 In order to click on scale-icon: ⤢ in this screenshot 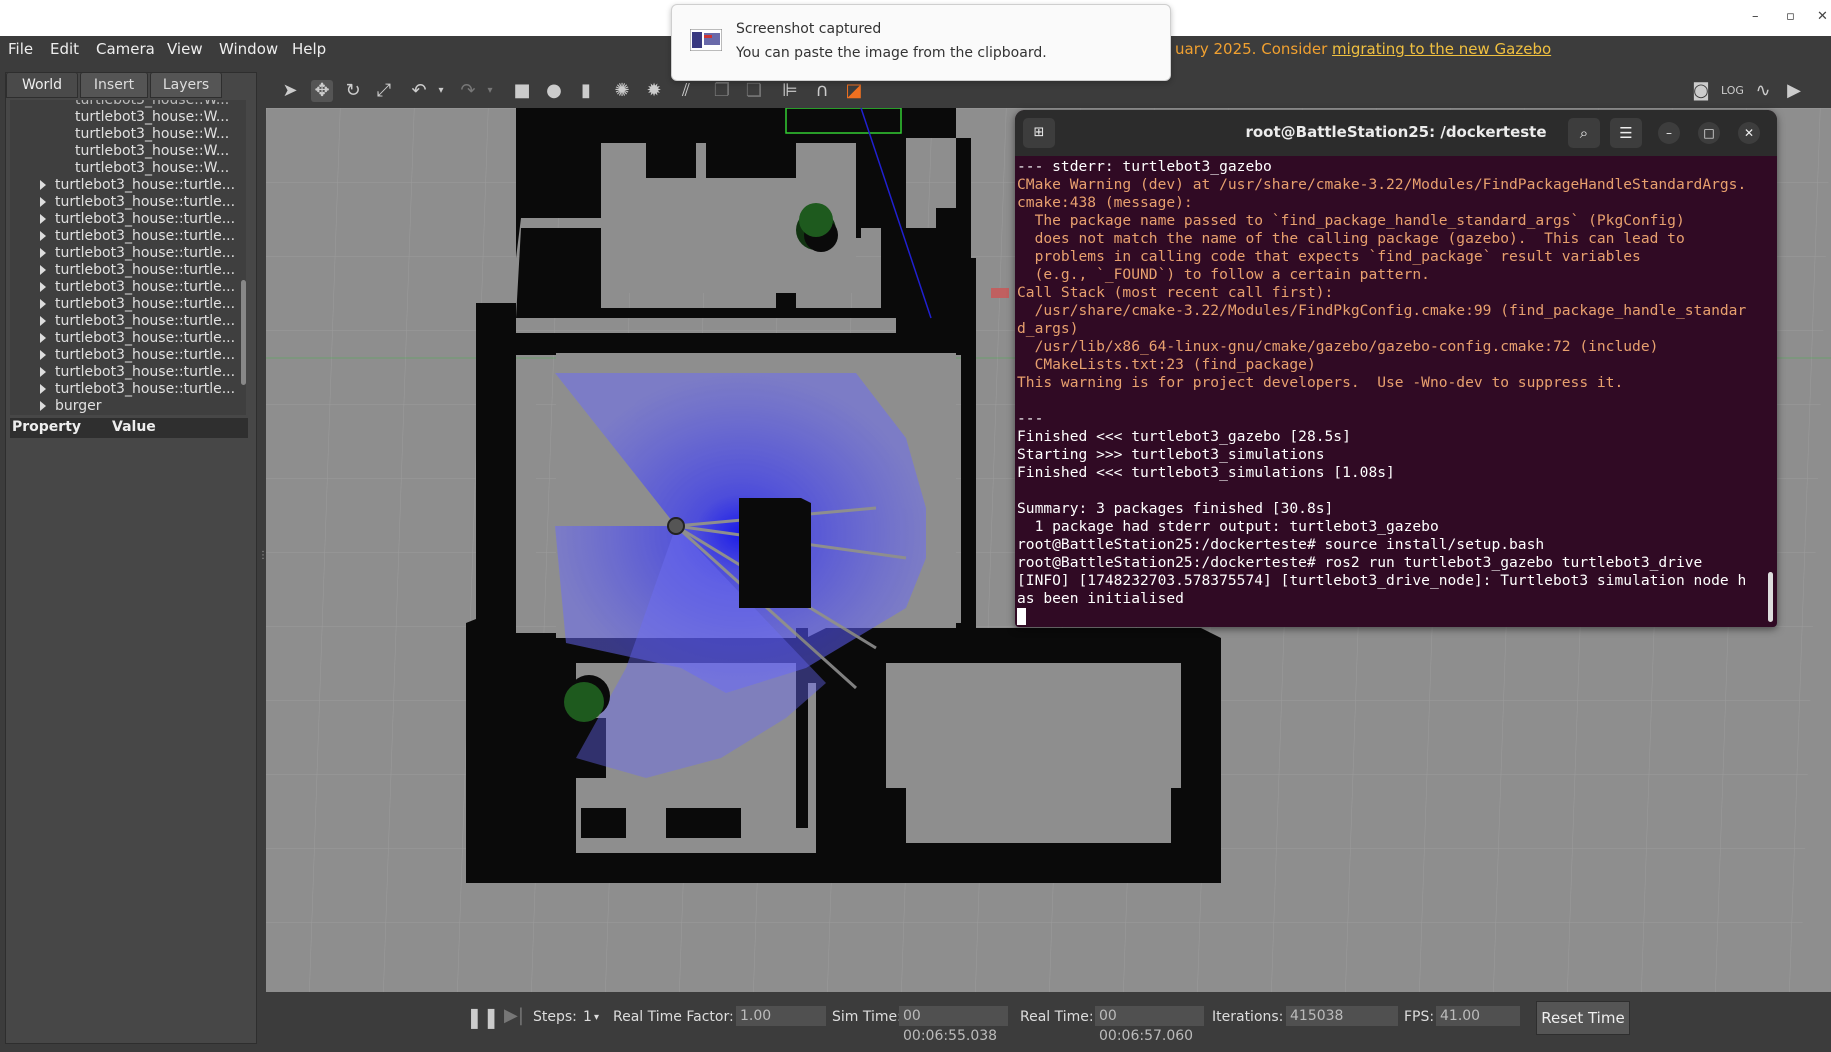, I will do `click(384, 91)`.